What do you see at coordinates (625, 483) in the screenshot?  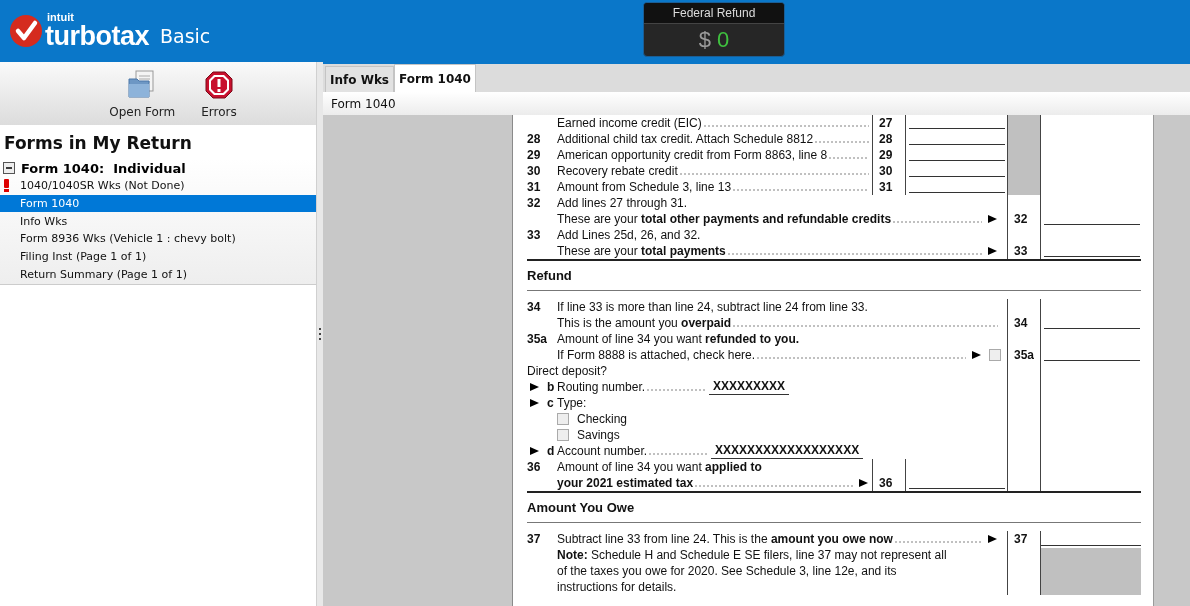 I see `line-description: your 2021 estimated tax` at bounding box center [625, 483].